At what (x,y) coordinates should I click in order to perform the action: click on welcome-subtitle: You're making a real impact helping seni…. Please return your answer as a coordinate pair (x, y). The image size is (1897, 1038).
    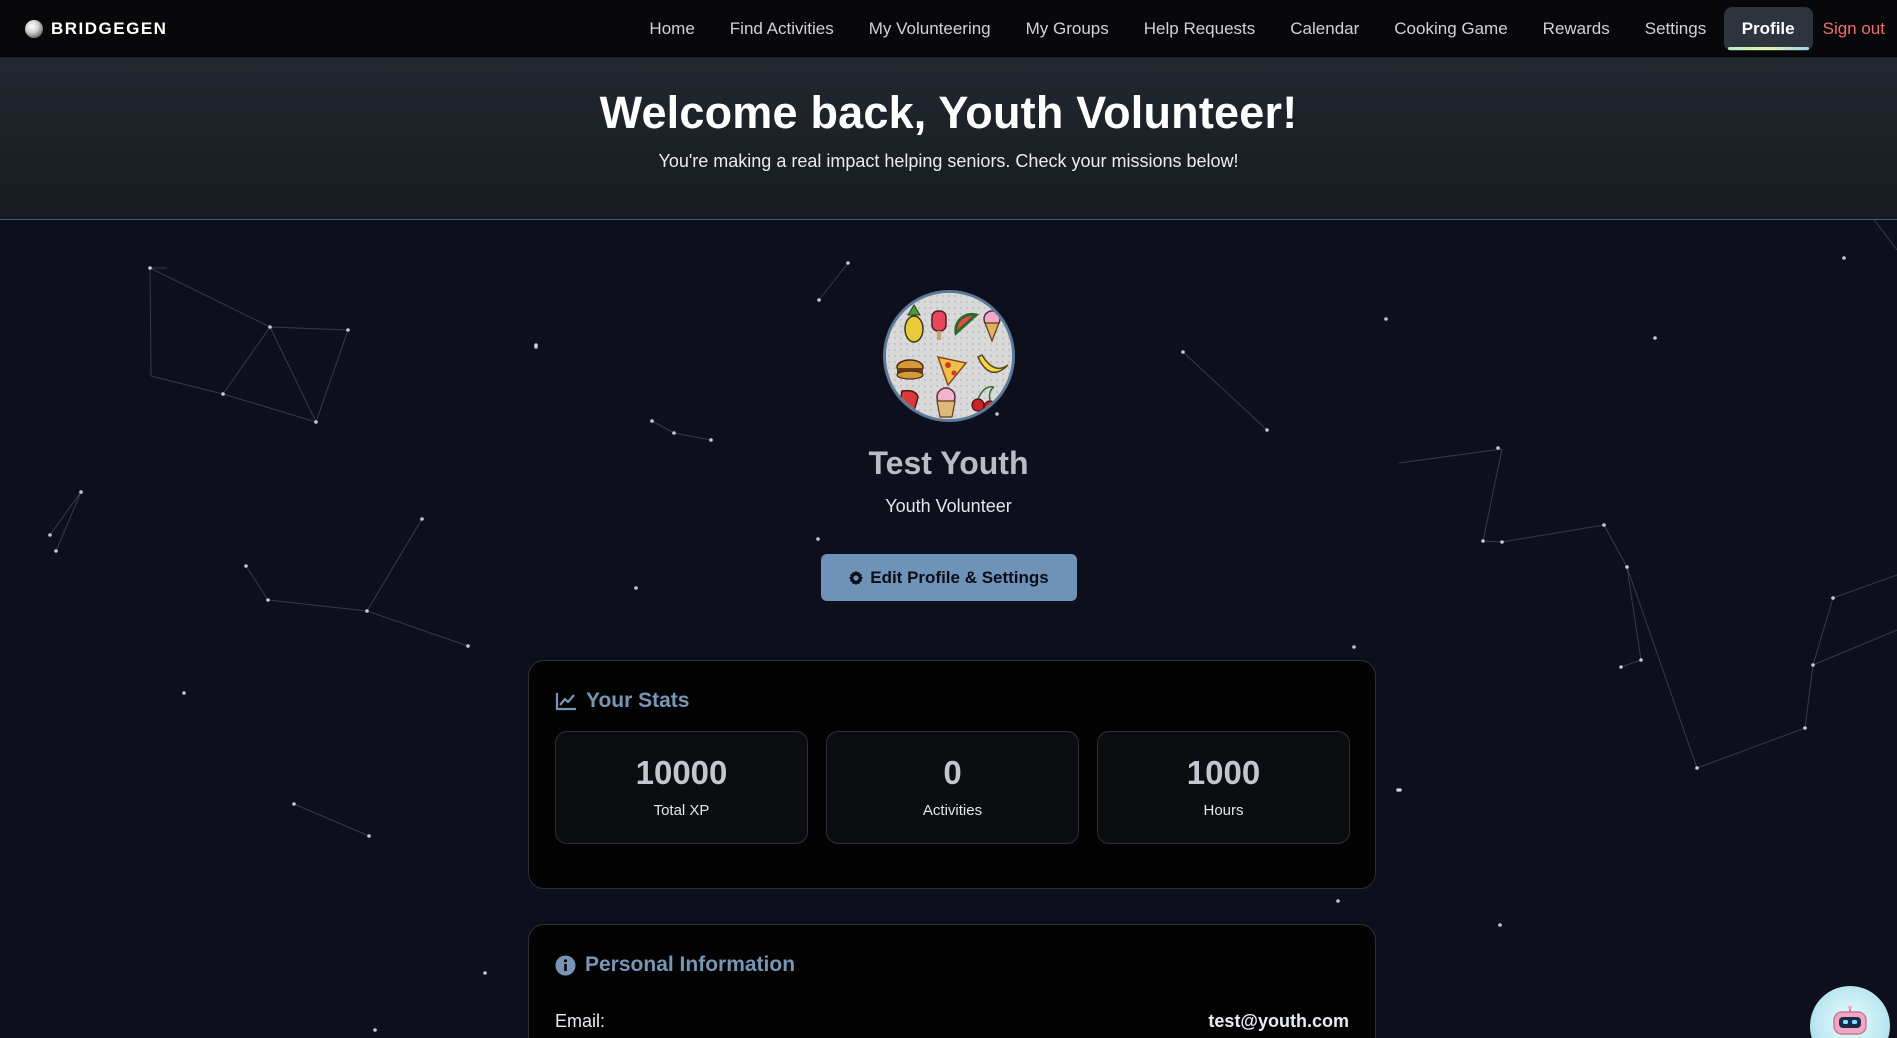
    Looking at the image, I should click on (948, 161).